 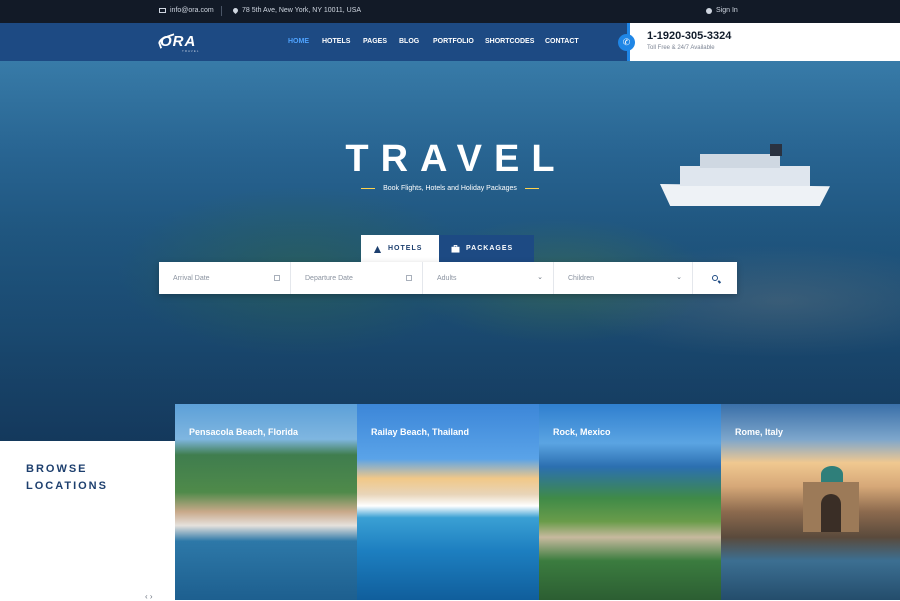 I want to click on tab-packages-label: PACKAGES, so click(x=490, y=248).